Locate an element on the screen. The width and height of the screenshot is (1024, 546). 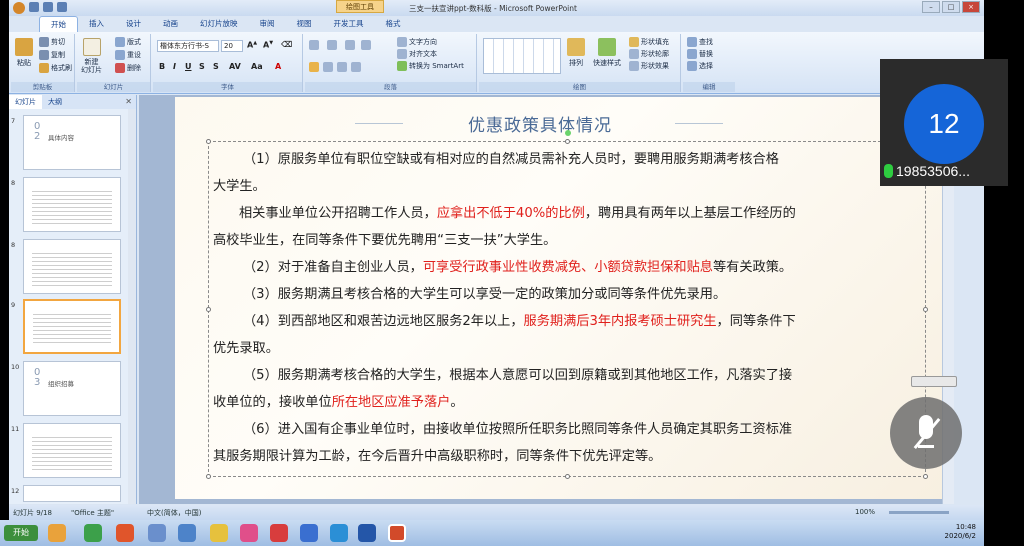
underline-button: U is located at coordinates (188, 66).